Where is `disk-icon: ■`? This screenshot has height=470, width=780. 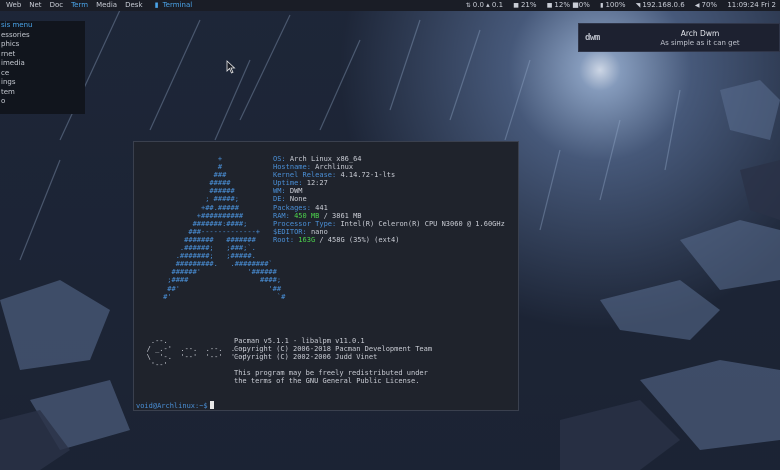
disk-icon: ■ is located at coordinates (516, 5).